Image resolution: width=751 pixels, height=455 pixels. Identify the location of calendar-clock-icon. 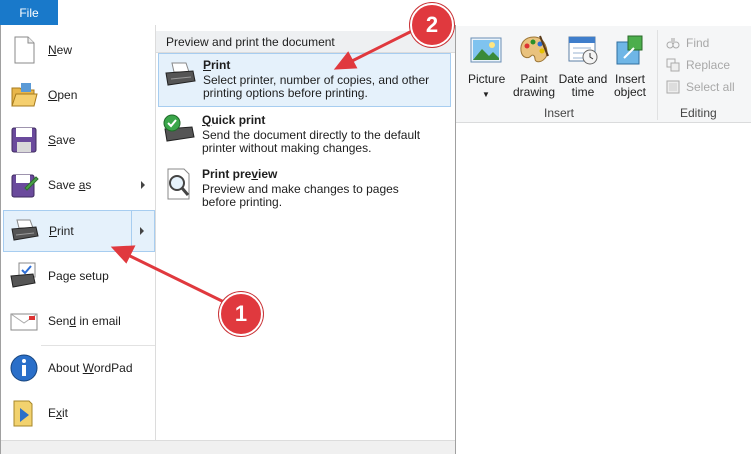
(583, 50).